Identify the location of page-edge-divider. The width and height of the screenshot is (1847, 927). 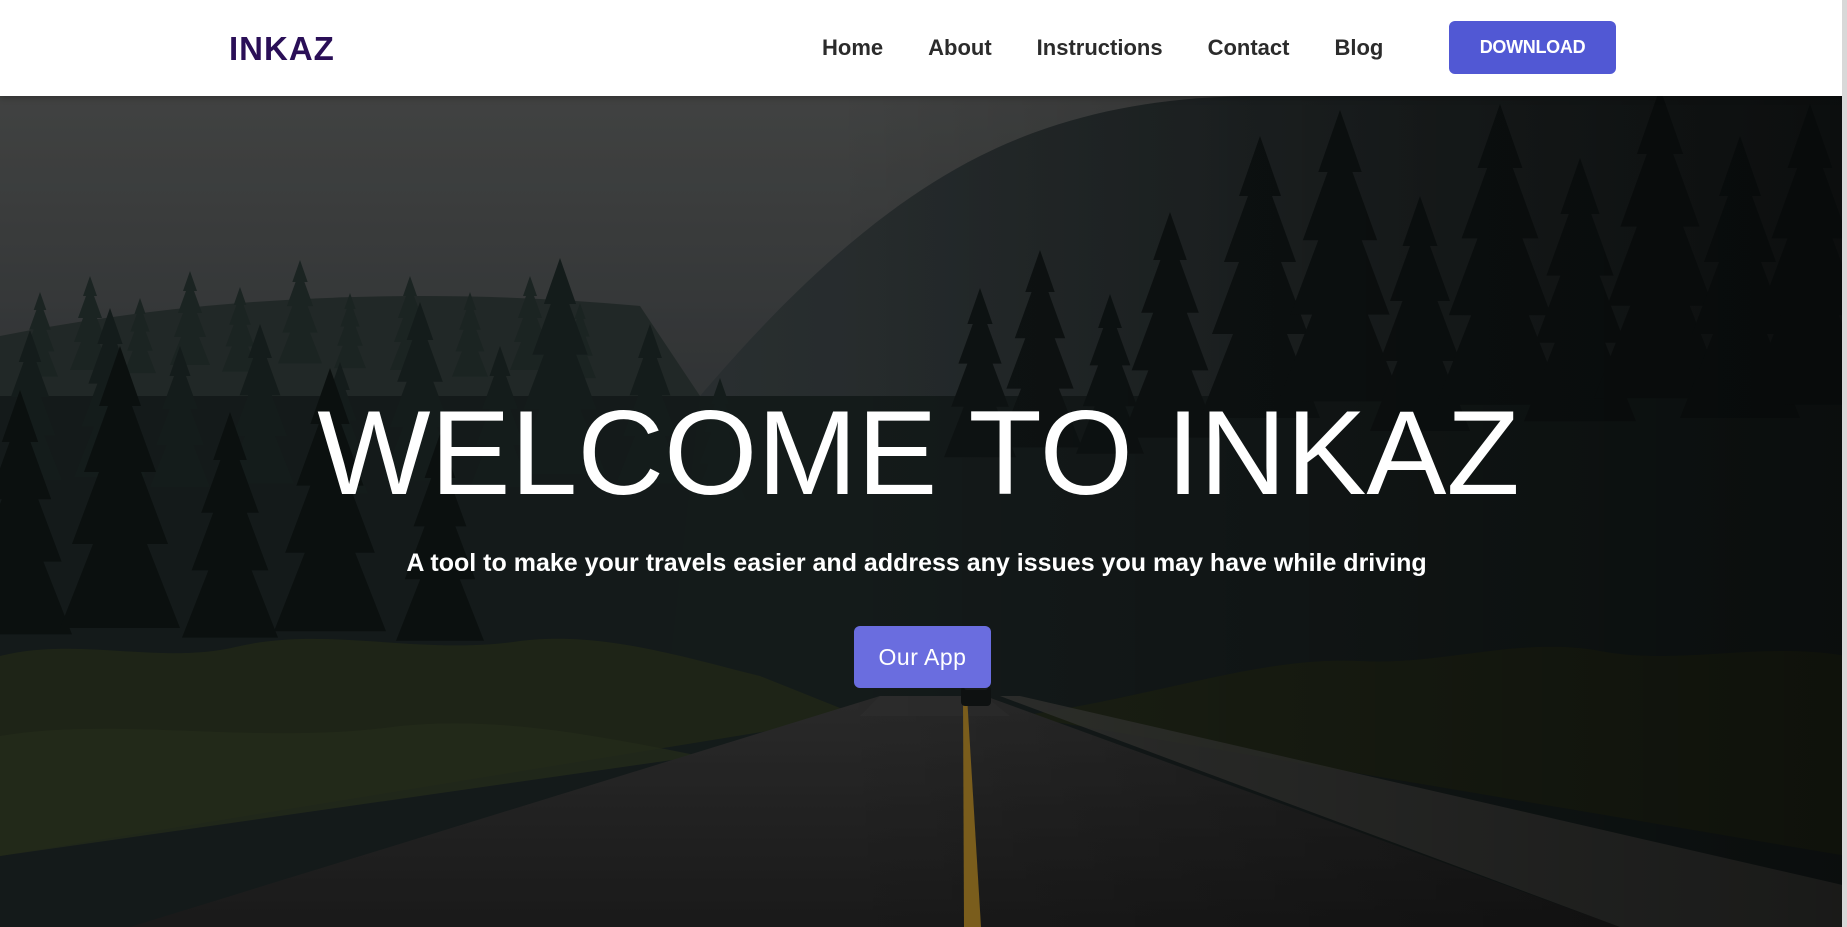
(1844, 463).